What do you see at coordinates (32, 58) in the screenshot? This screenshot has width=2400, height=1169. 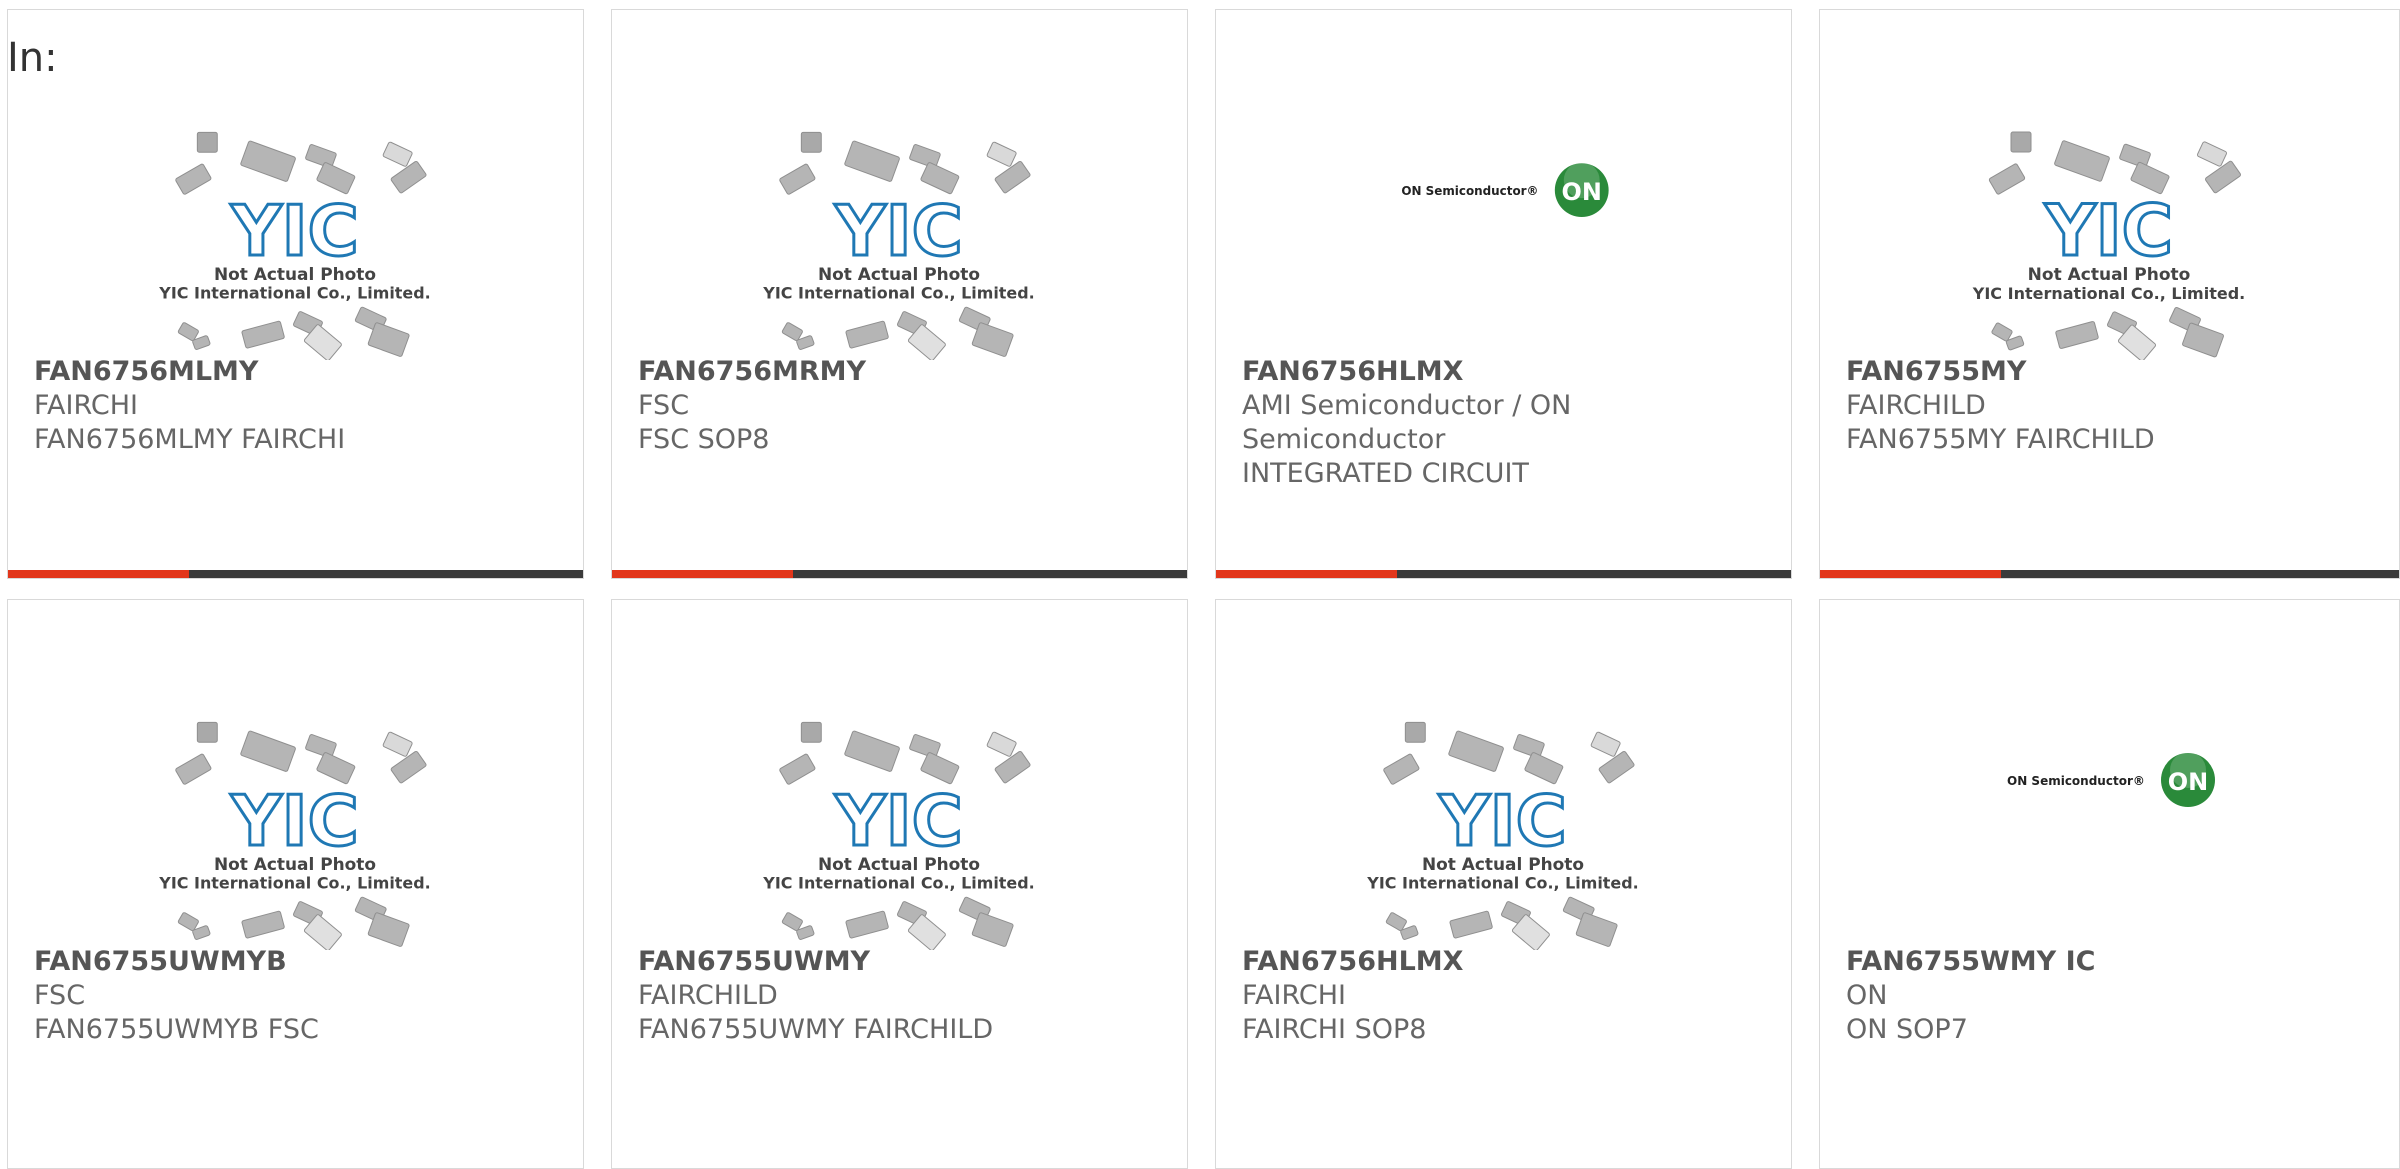 I see `in-label: In:` at bounding box center [32, 58].